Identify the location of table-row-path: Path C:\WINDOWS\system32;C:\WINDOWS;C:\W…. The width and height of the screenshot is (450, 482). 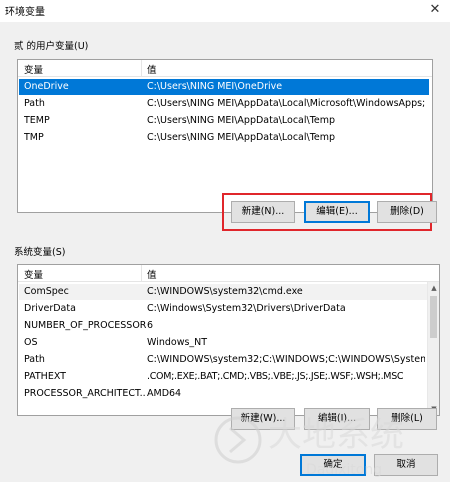
(223, 360).